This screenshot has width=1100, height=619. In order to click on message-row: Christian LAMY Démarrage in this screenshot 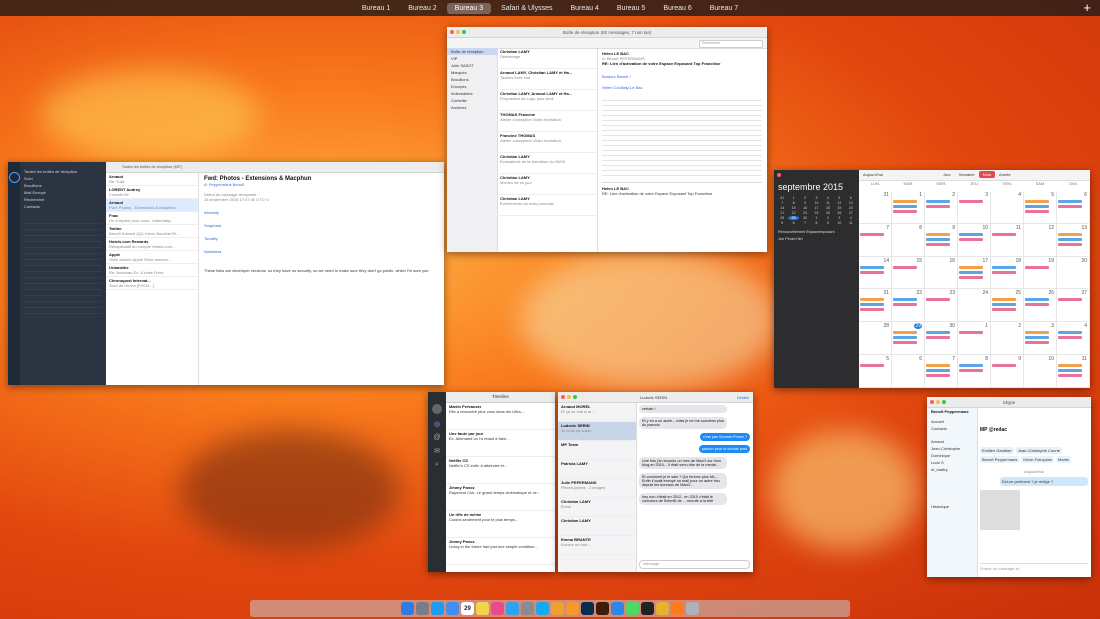, I will do `click(547, 58)`.